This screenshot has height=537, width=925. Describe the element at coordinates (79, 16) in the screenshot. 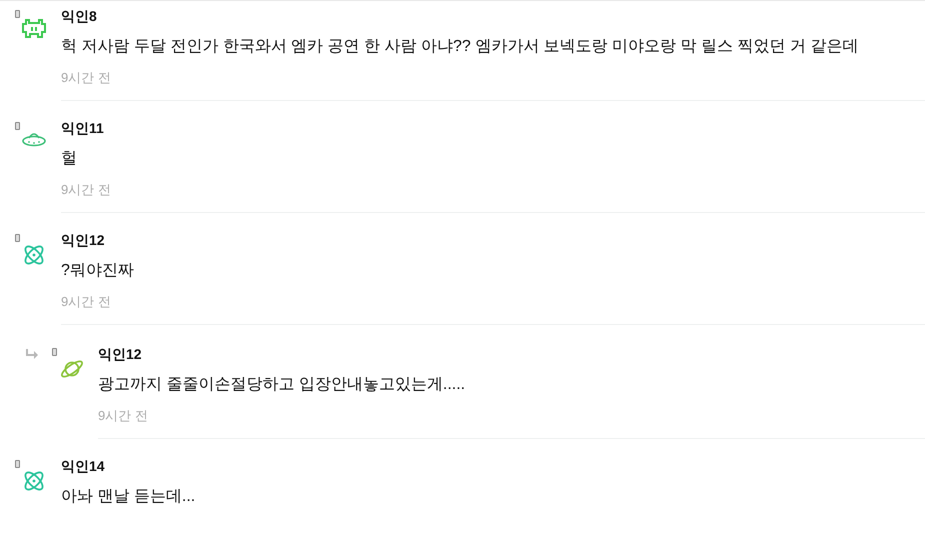

I see `author-name: 익인8` at that location.